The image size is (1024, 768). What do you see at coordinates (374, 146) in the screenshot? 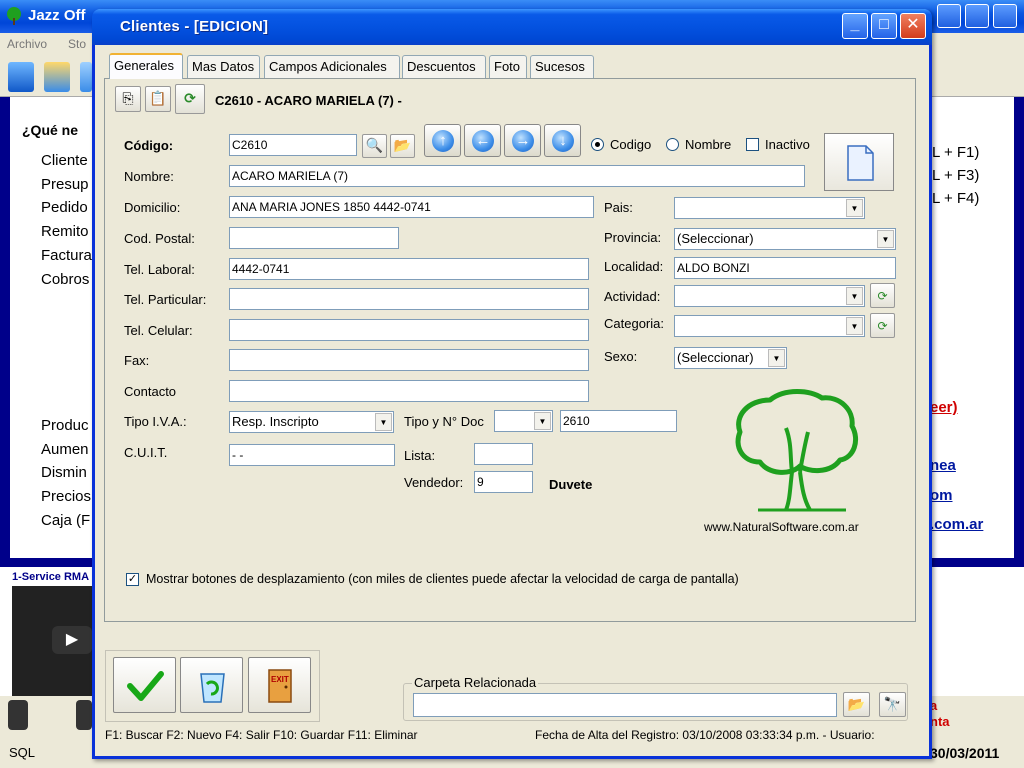
I see `search-codigo-button: 🔍` at bounding box center [374, 146].